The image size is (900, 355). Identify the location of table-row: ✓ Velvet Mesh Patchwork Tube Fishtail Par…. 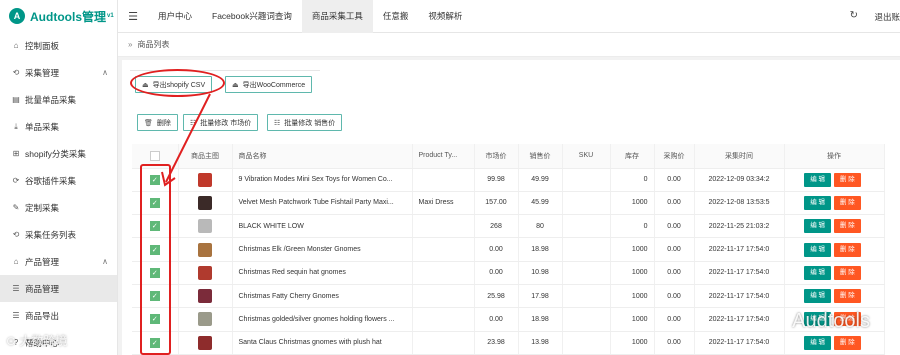
(508, 203).